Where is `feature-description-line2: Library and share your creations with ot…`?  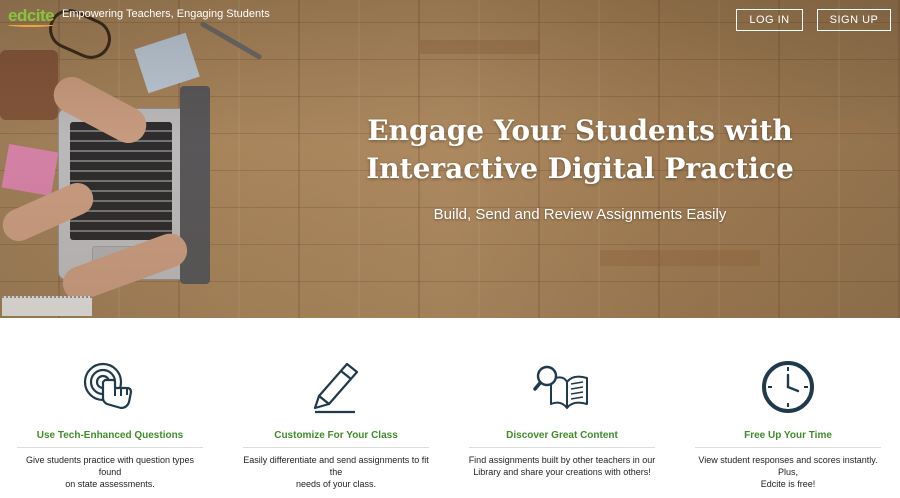
feature-description-line2: Library and share your creations with ot… is located at coordinates (562, 472).